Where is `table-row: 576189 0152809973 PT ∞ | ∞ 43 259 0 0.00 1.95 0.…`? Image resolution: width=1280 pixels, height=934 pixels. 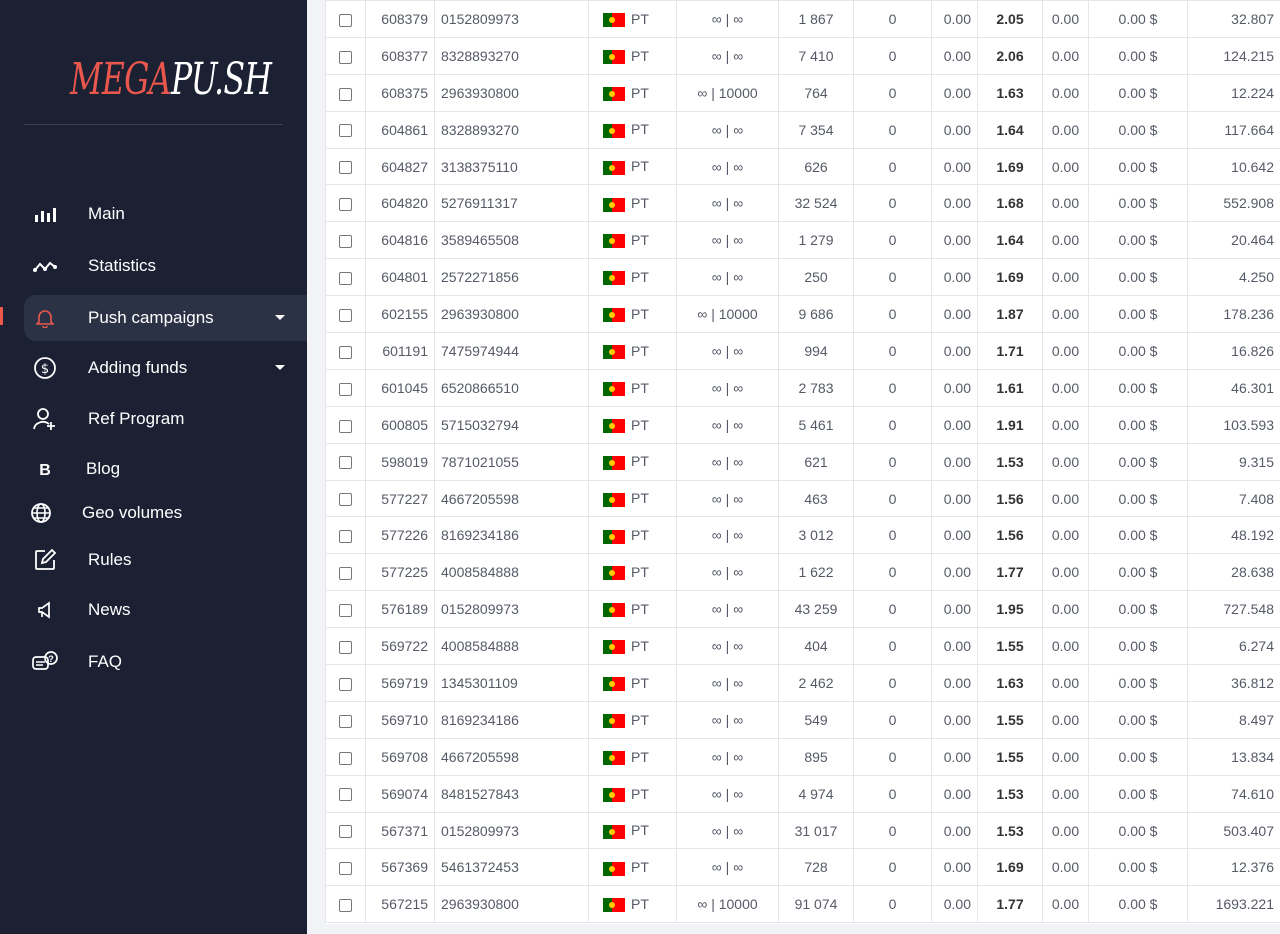
table-row: 576189 0152809973 PT ∞ | ∞ 43 259 0 0.00 1.95 0.… is located at coordinates (802, 609).